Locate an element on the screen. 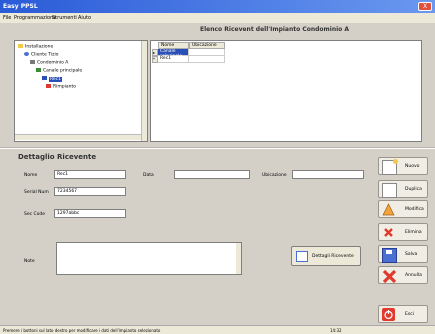 The width and height of the screenshot is (435, 334). new-document-icon is located at coordinates (390, 167).